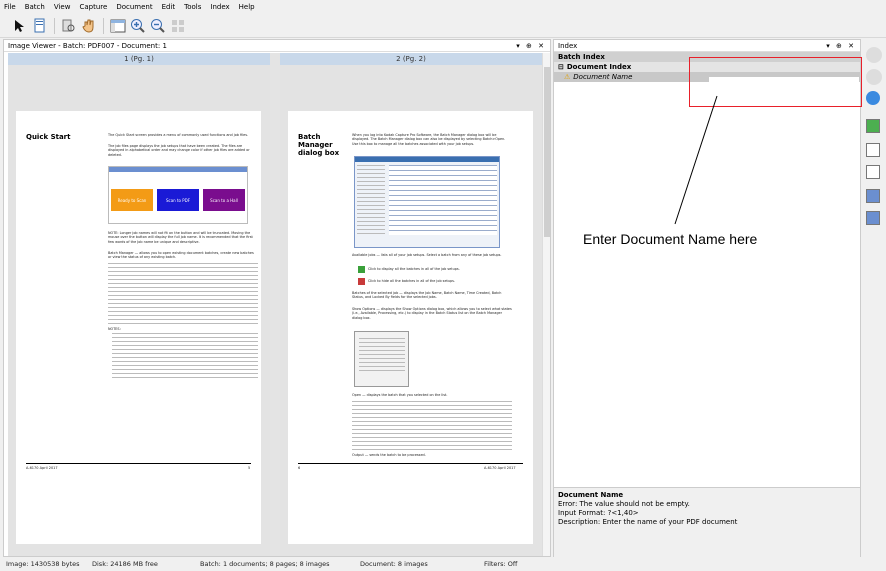  What do you see at coordinates (361, 281) in the screenshot?
I see `collapse-icon` at bounding box center [361, 281].